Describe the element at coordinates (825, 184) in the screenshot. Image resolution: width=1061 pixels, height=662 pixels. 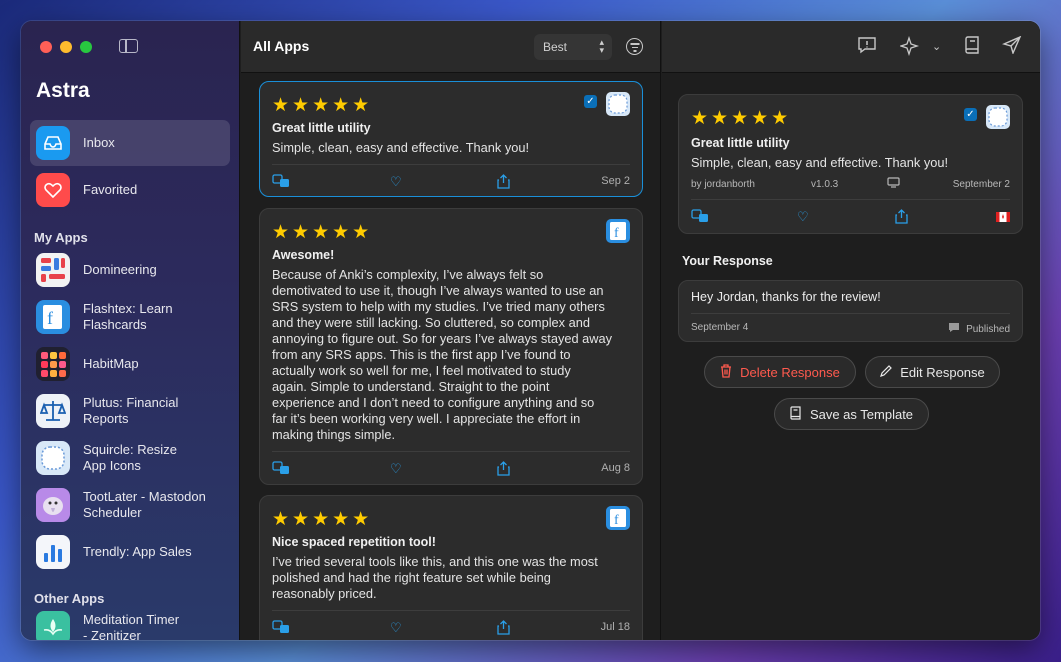
I see `app-version: v1.0.3` at that location.